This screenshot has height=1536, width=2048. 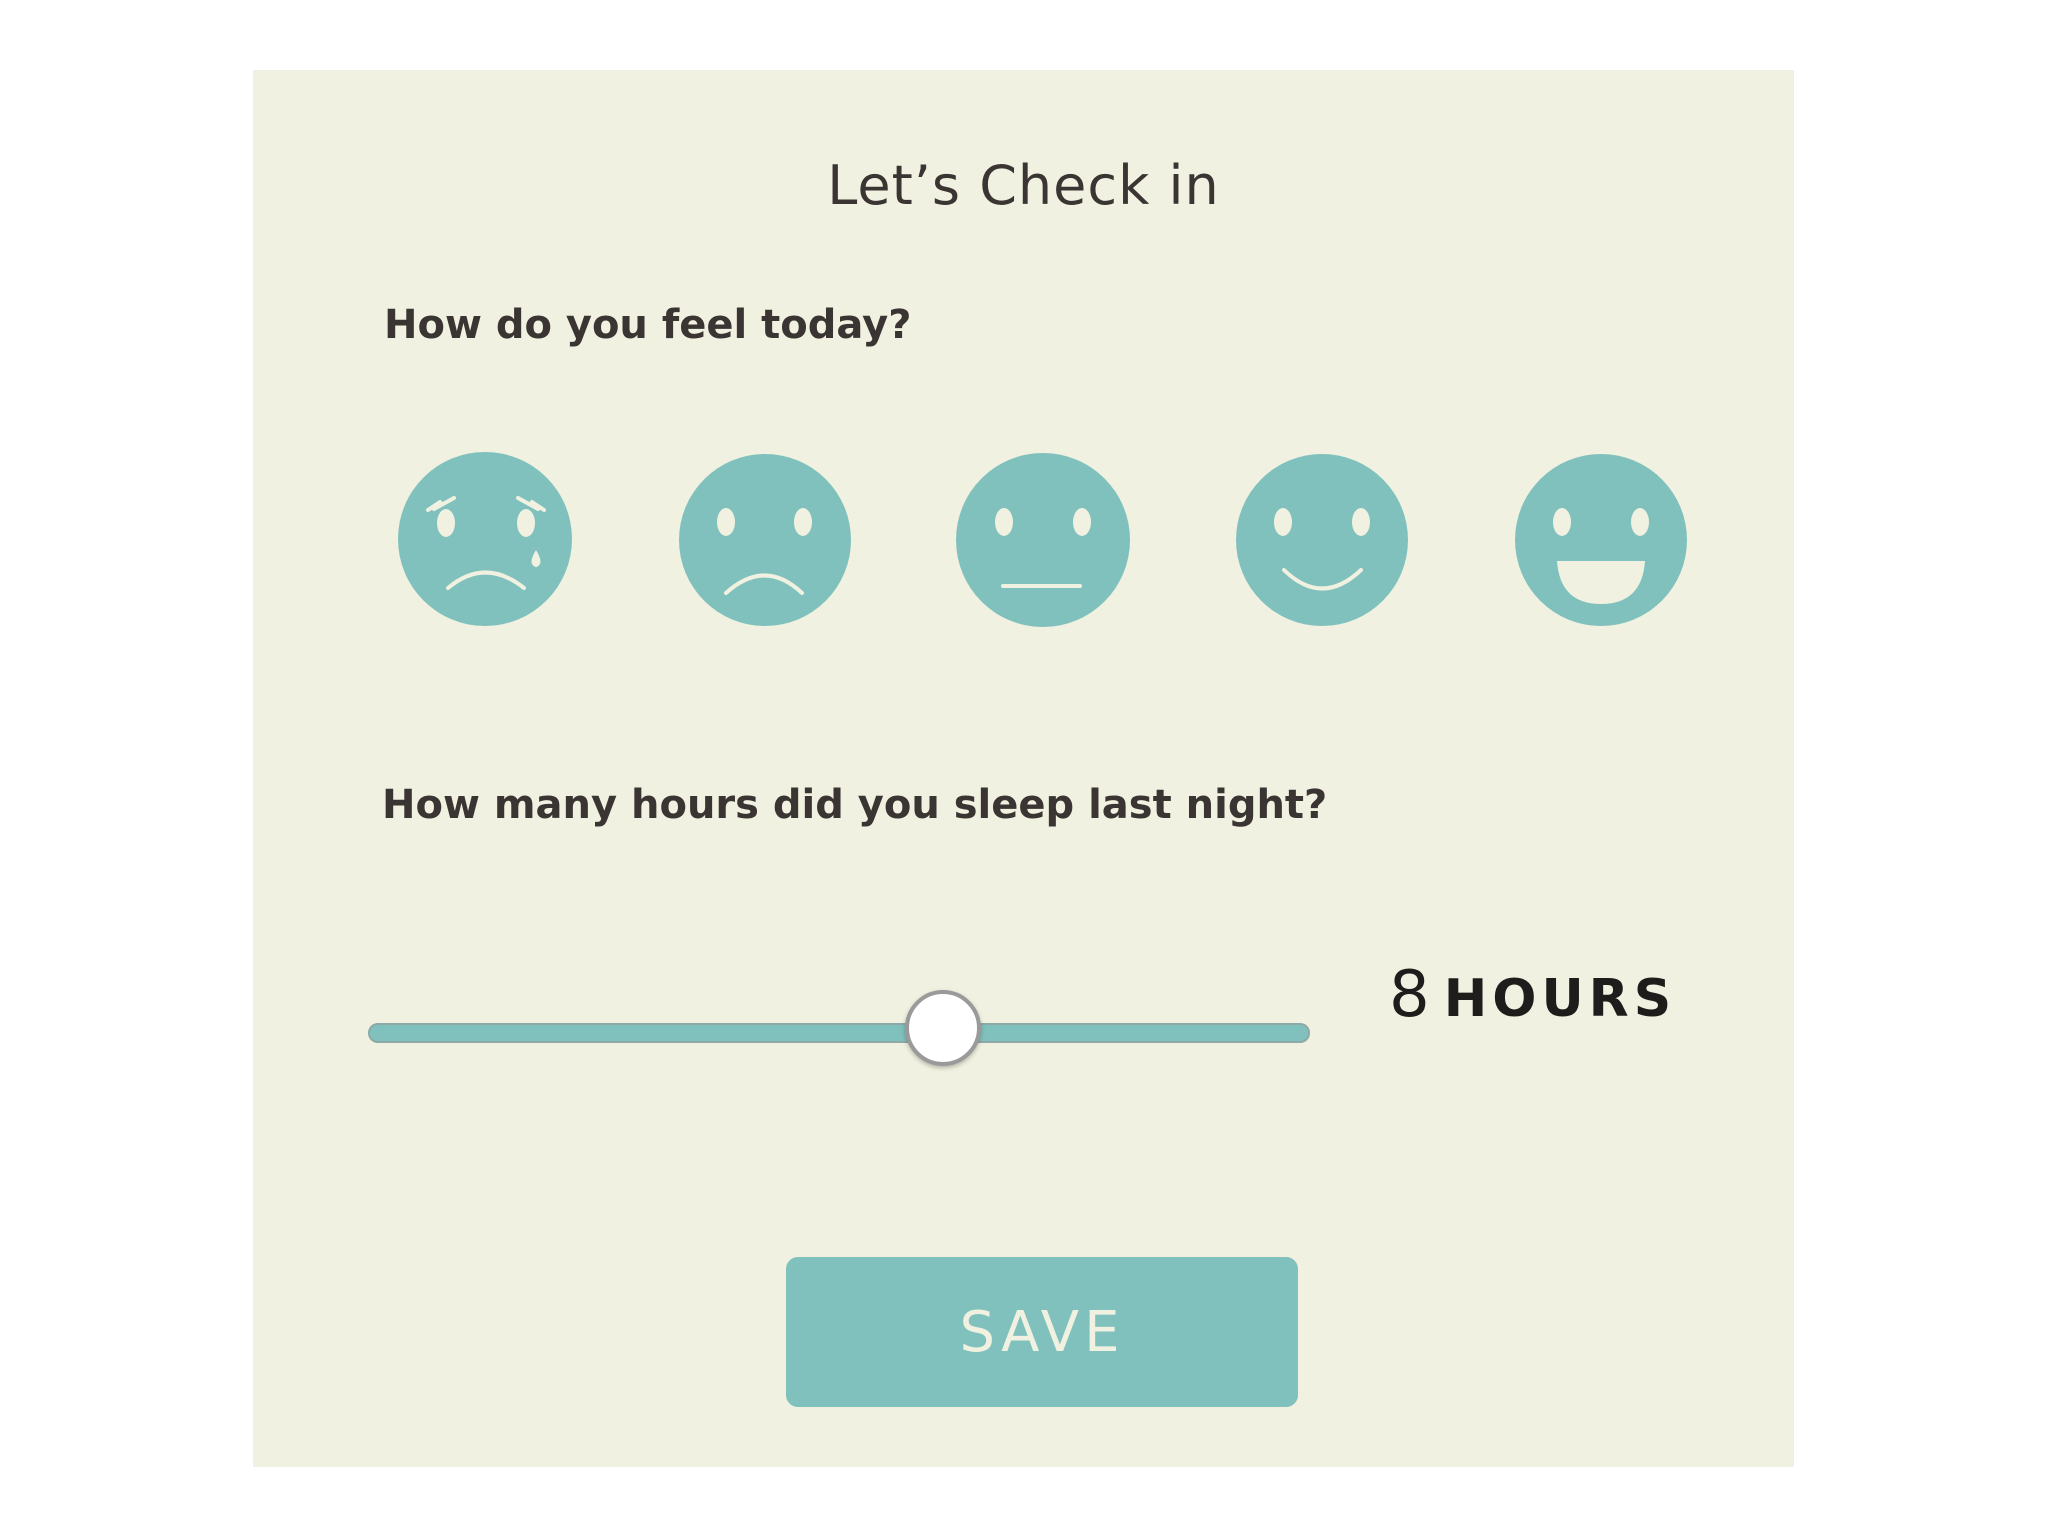 What do you see at coordinates (1042, 1332) in the screenshot?
I see `save-button: SAVE` at bounding box center [1042, 1332].